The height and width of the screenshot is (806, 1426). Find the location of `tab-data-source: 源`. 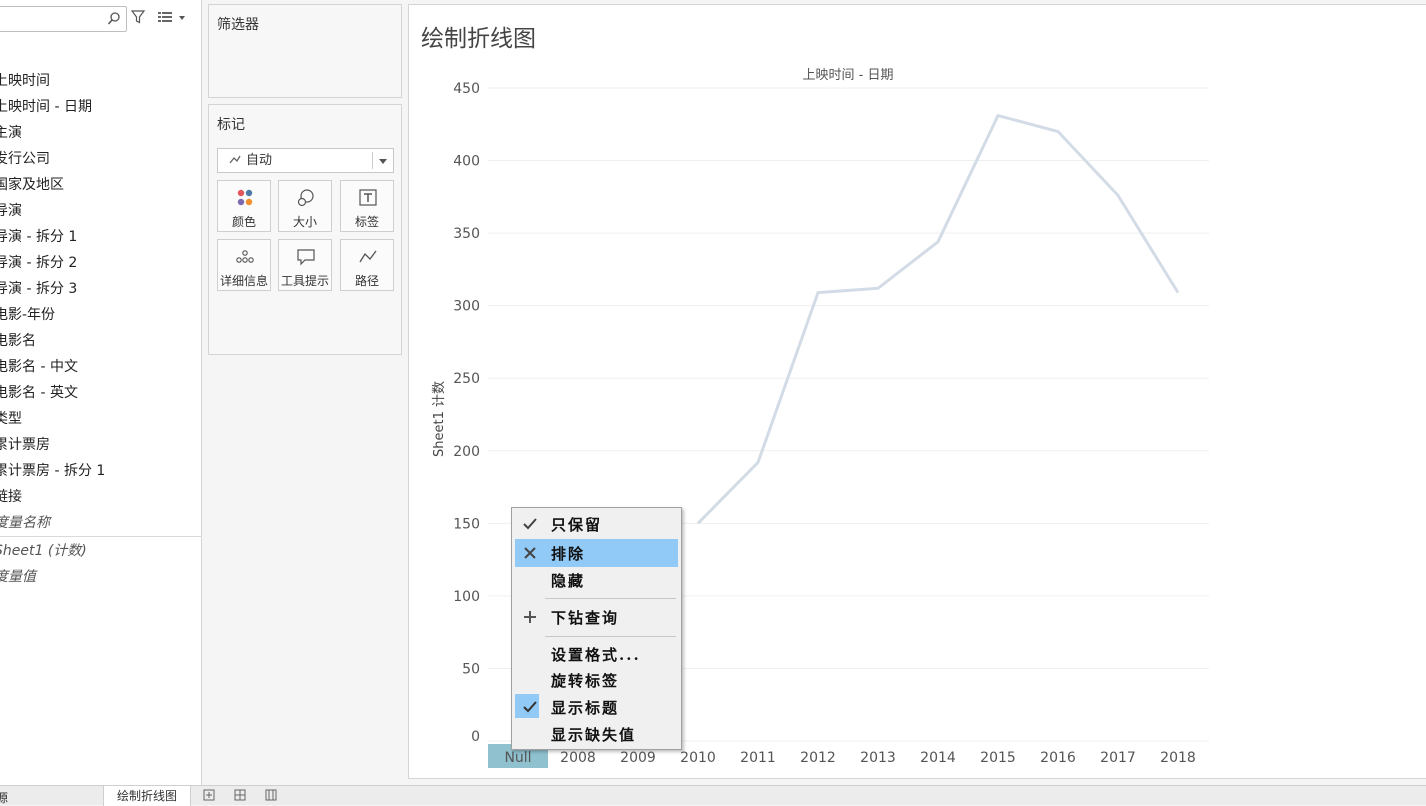

tab-data-source: 源 is located at coordinates (4, 797).